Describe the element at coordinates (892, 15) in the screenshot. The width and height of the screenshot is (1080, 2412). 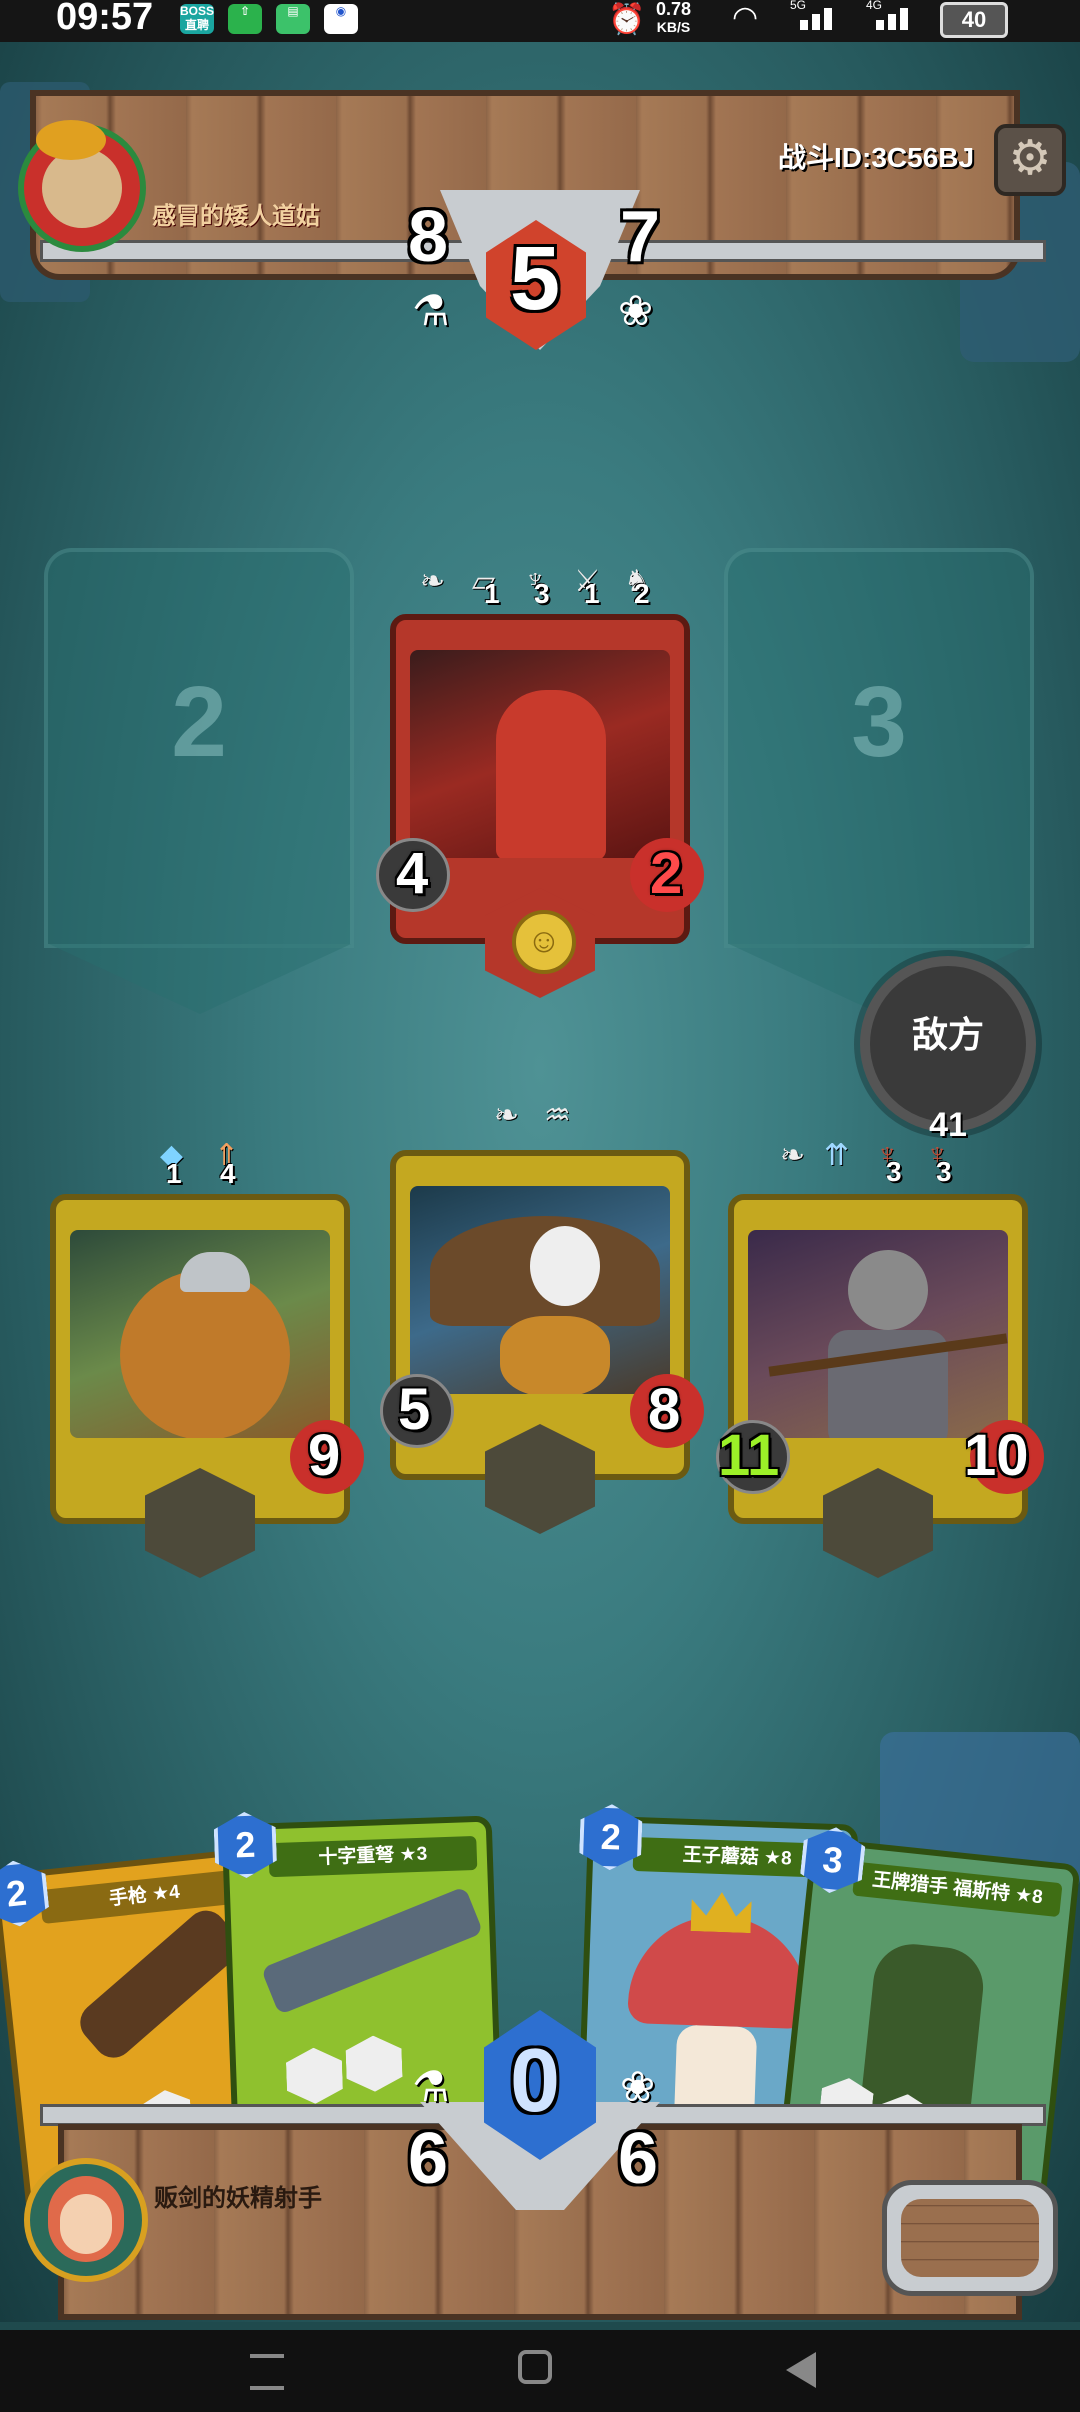
I see `signal-icon-2: 4G` at that location.